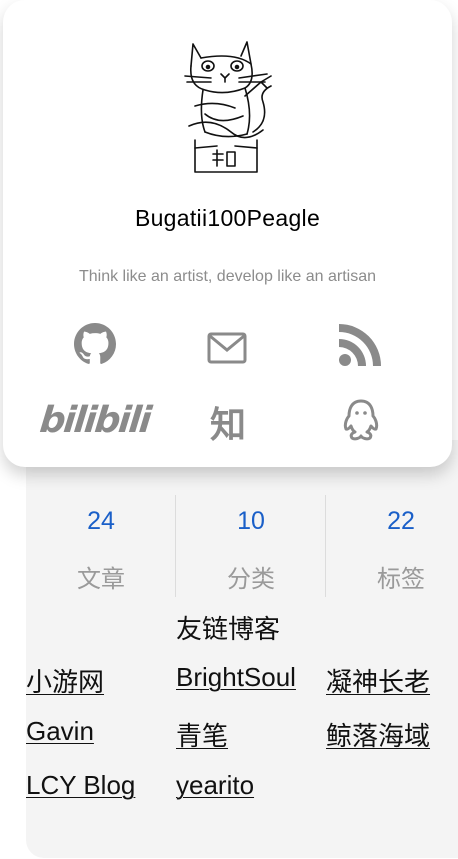  What do you see at coordinates (60, 731) in the screenshot?
I see `friend-link: Gavin` at bounding box center [60, 731].